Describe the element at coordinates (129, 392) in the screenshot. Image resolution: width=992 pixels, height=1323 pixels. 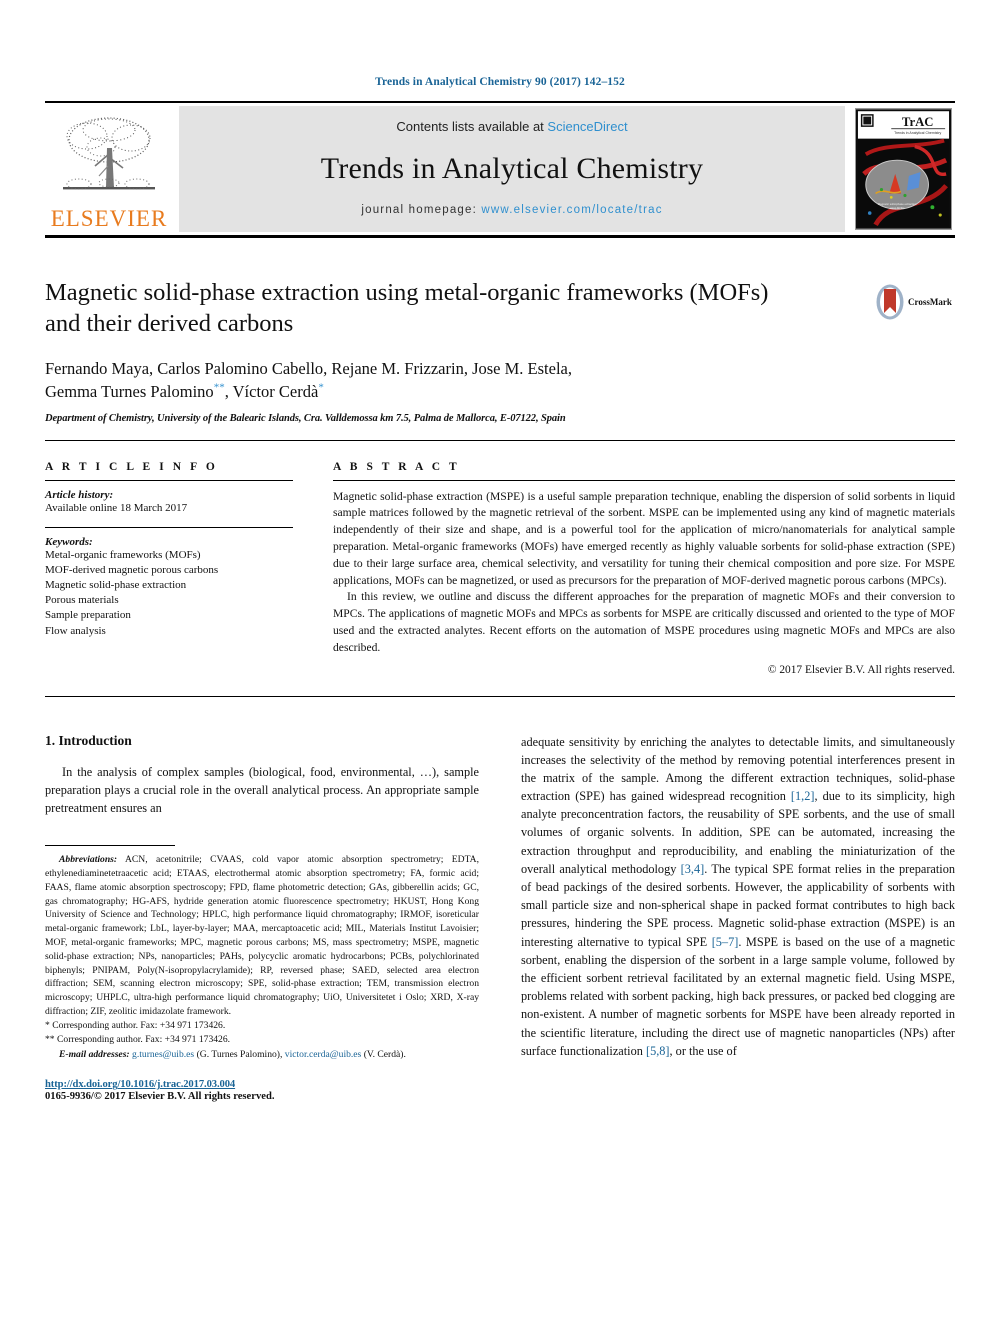
I see `authors-line-2a: Gemma Turnes Palomino` at that location.